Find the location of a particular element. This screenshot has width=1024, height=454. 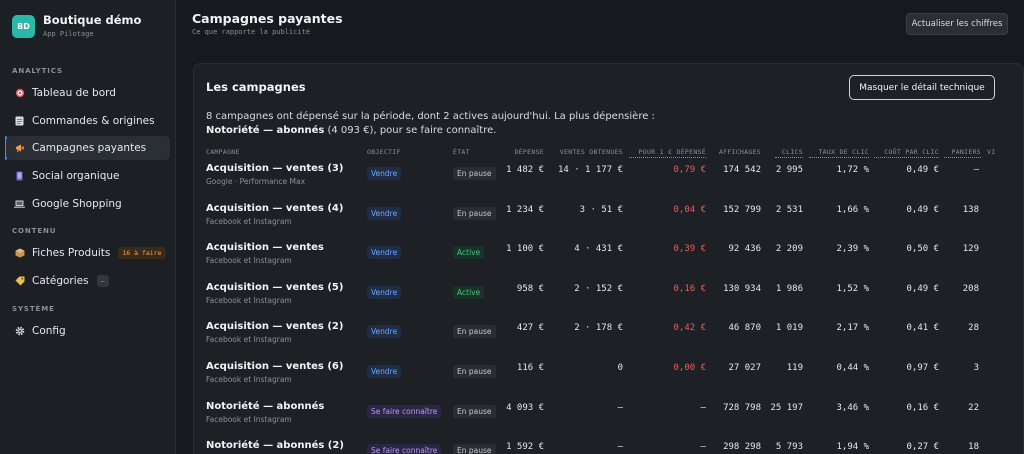

col-header-vi: VI is located at coordinates (991, 152).